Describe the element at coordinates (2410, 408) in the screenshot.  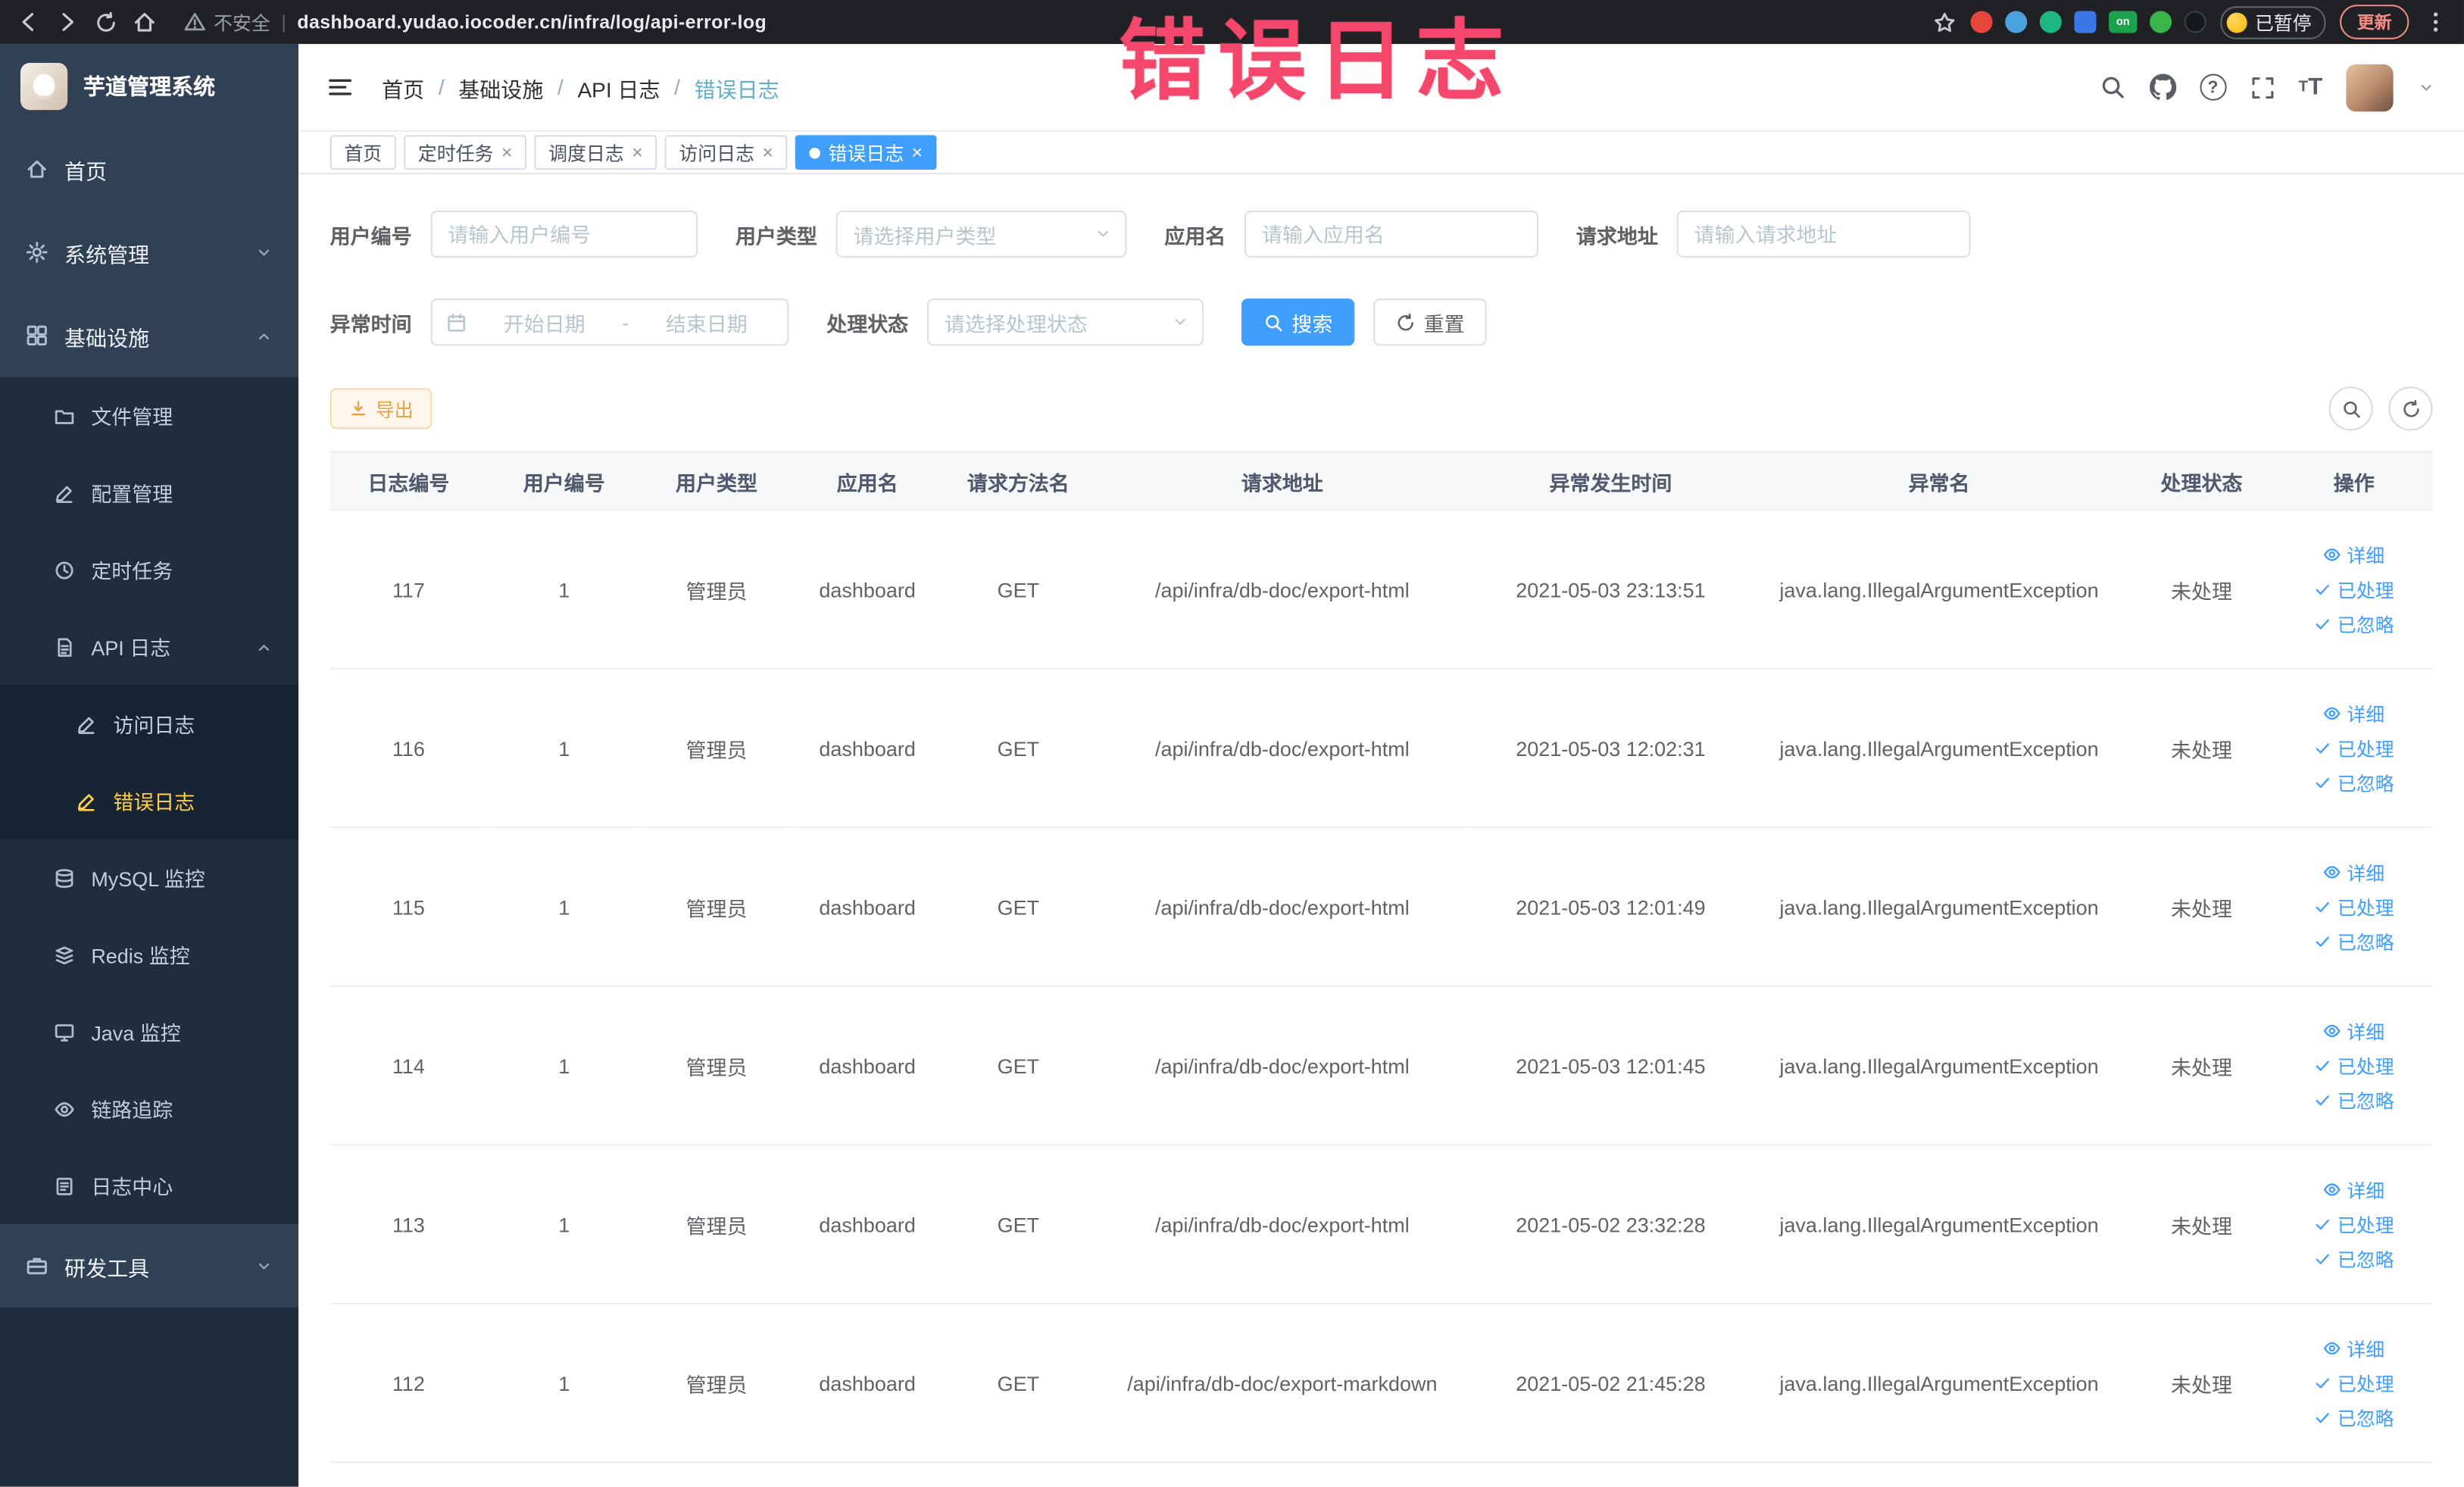
I see `refresh-table-button` at that location.